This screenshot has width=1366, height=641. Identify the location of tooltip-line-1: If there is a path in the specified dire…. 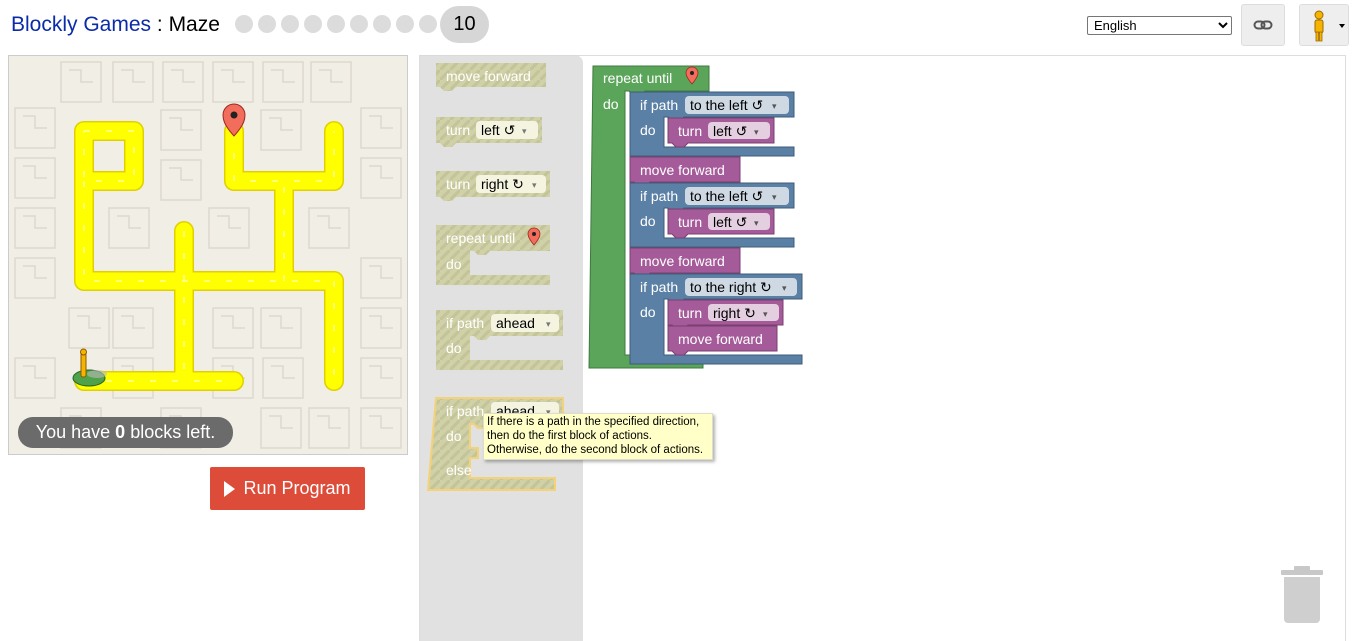
(593, 422).